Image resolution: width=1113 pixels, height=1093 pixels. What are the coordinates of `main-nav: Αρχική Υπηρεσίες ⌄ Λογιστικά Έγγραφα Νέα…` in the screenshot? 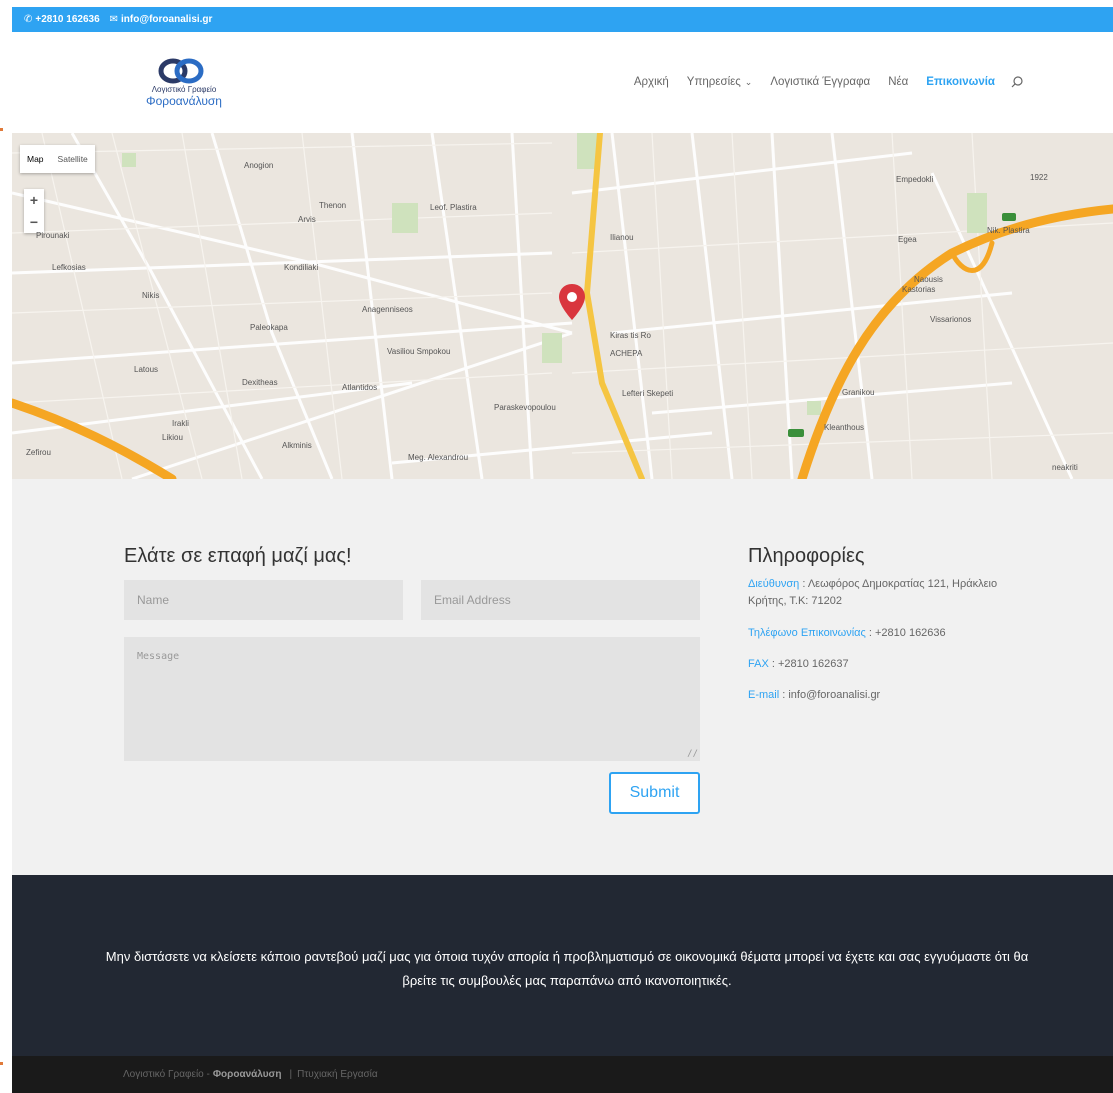 It's located at (819, 82).